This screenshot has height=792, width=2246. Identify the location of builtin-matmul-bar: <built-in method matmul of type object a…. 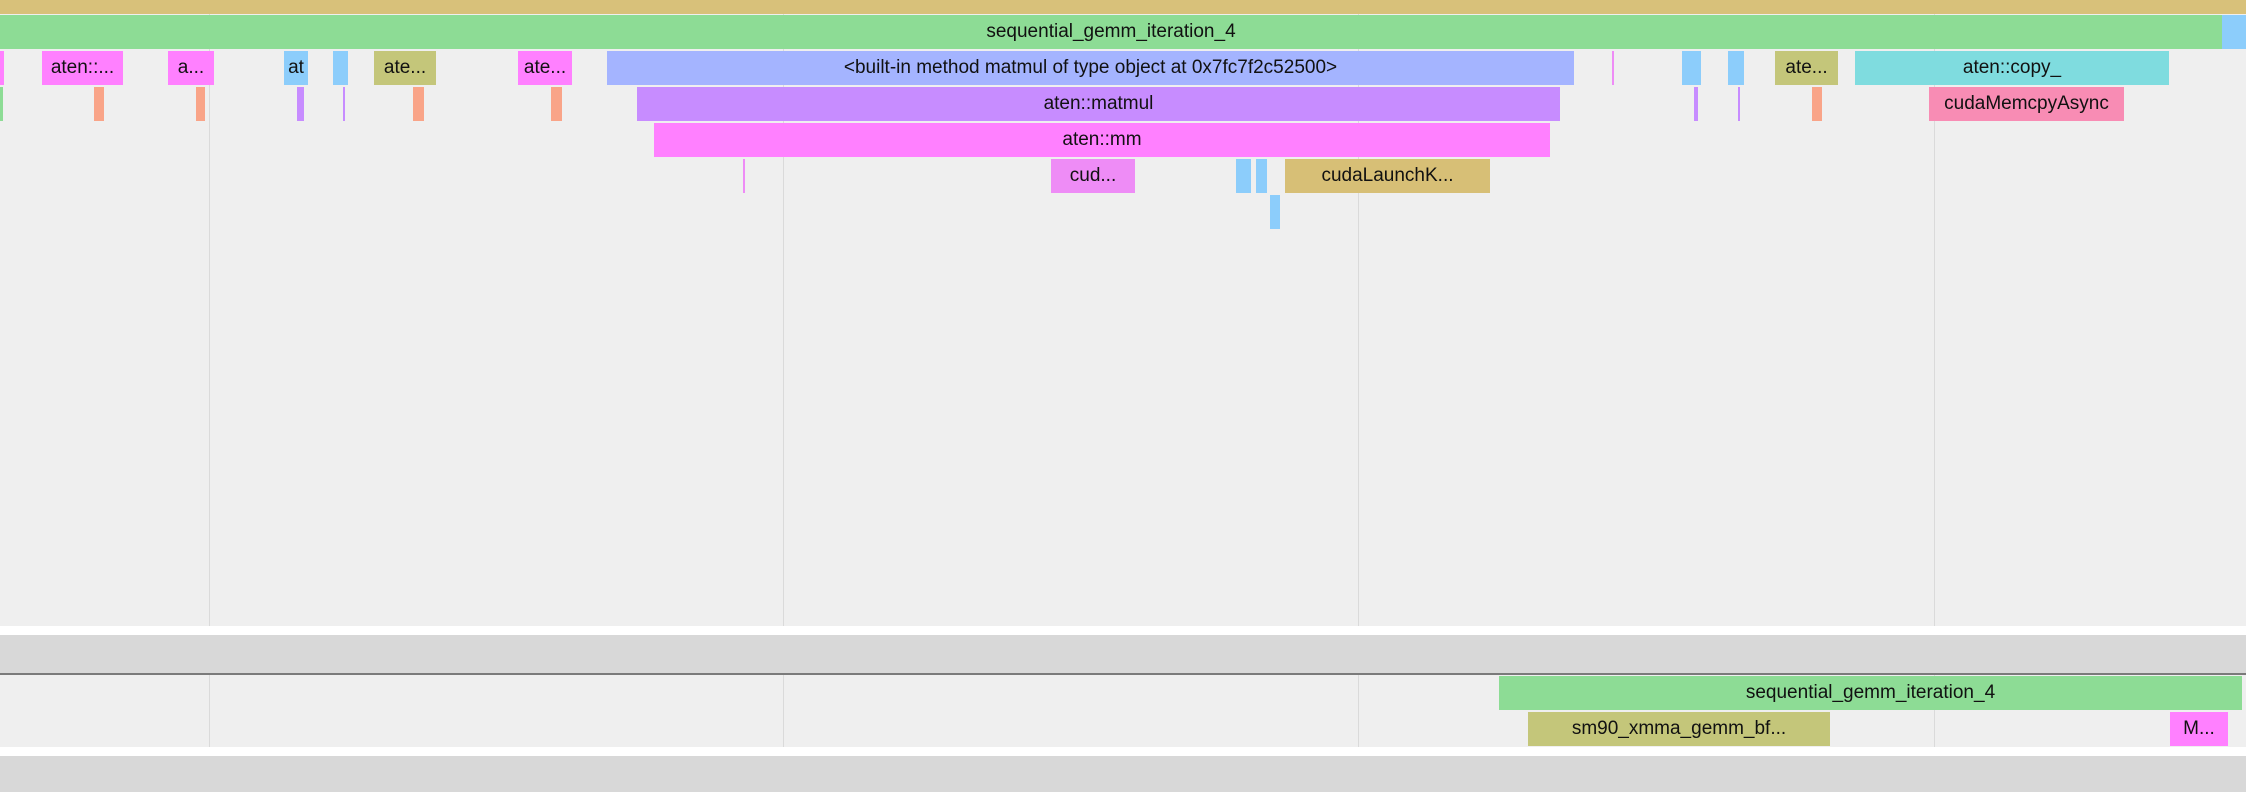
(1090, 68).